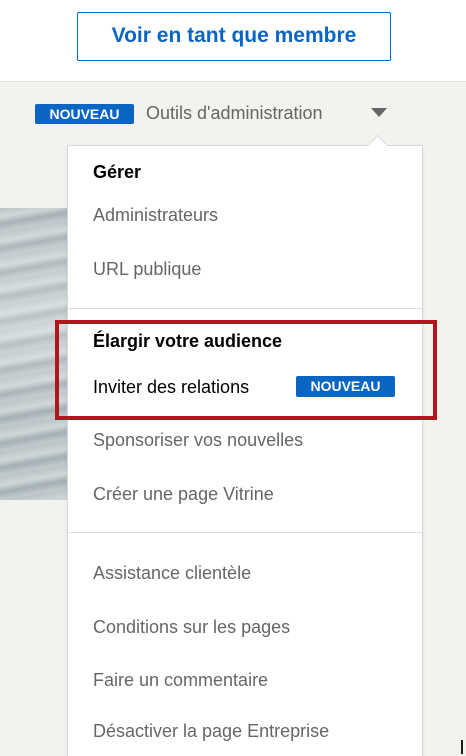 The image size is (466, 756). What do you see at coordinates (379, 112) in the screenshot?
I see `caret-down-icon` at bounding box center [379, 112].